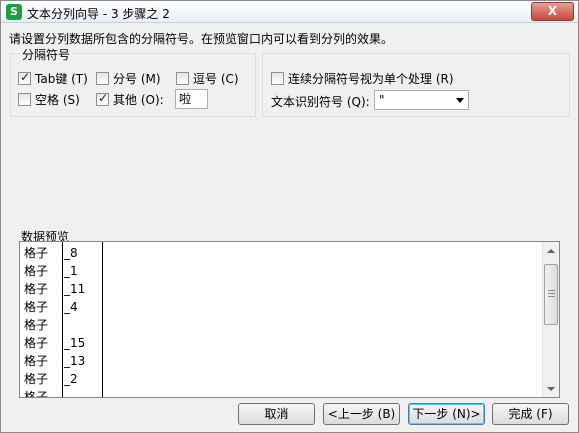  What do you see at coordinates (421, 100) in the screenshot?
I see `text-qualifier-select: "` at bounding box center [421, 100].